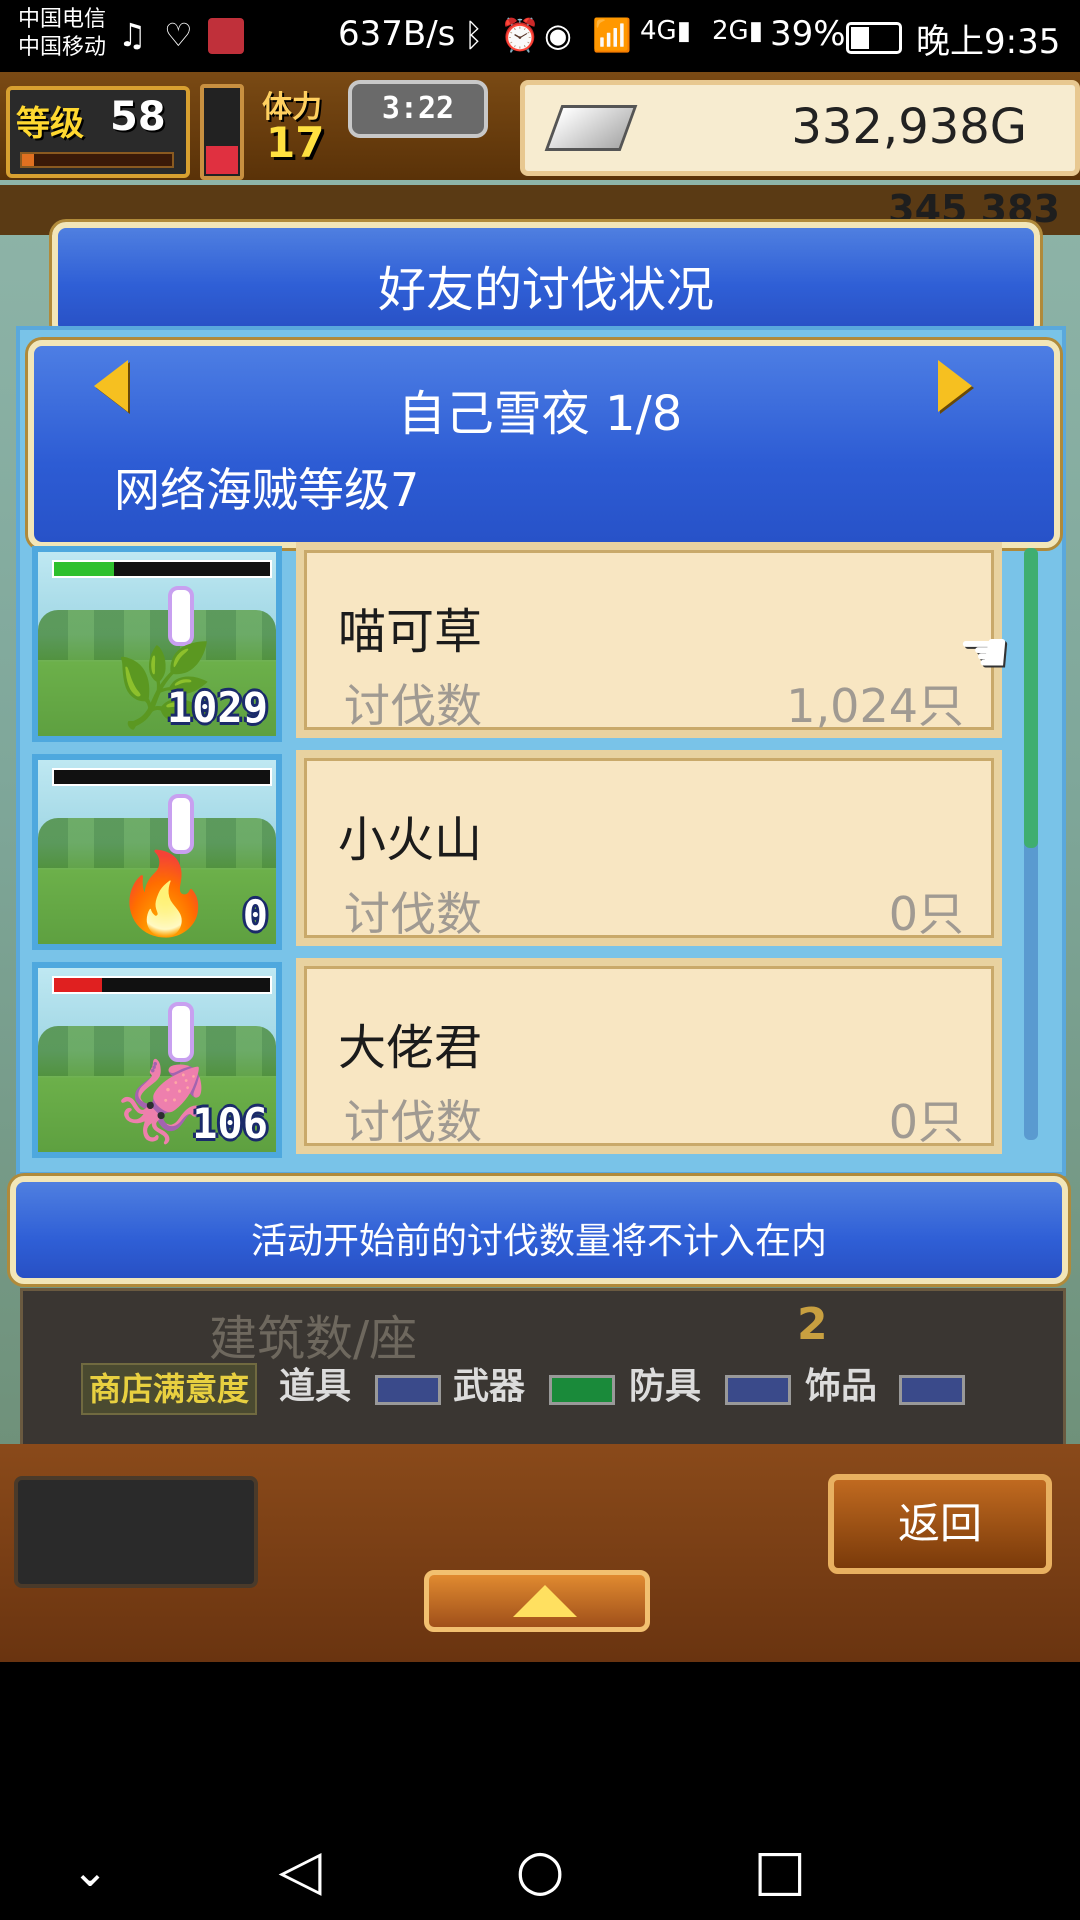 The height and width of the screenshot is (1920, 1080). I want to click on category-label: 防具, so click(665, 1386).